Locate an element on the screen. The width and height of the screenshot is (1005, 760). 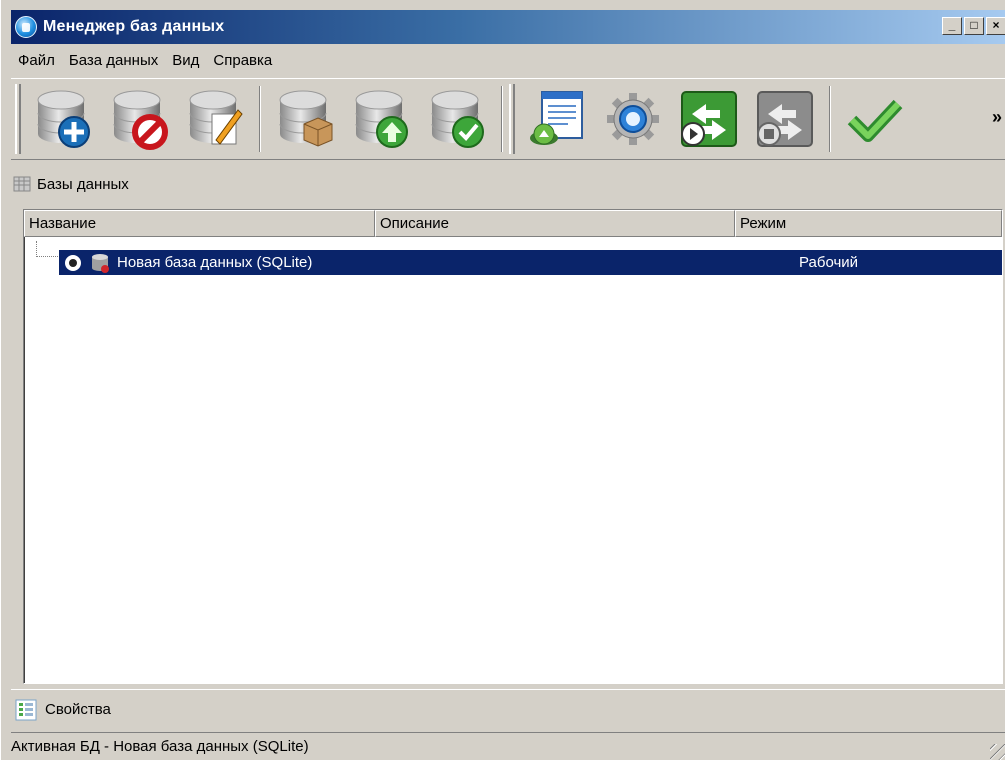
disconnect-icon is located at coordinates (785, 119).